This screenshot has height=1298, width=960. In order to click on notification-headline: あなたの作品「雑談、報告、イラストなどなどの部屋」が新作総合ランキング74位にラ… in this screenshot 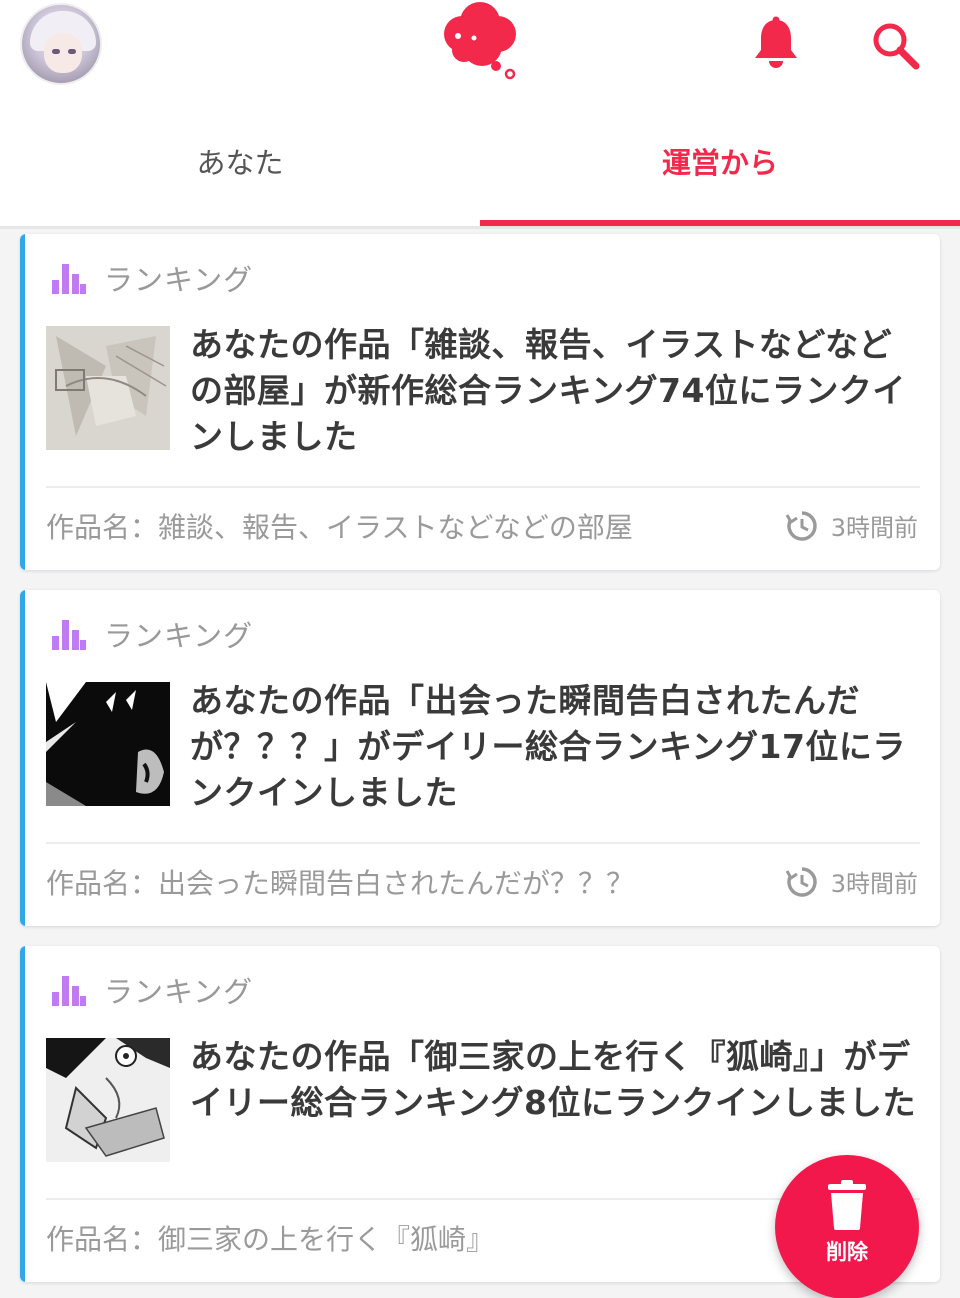, I will do `click(548, 390)`.